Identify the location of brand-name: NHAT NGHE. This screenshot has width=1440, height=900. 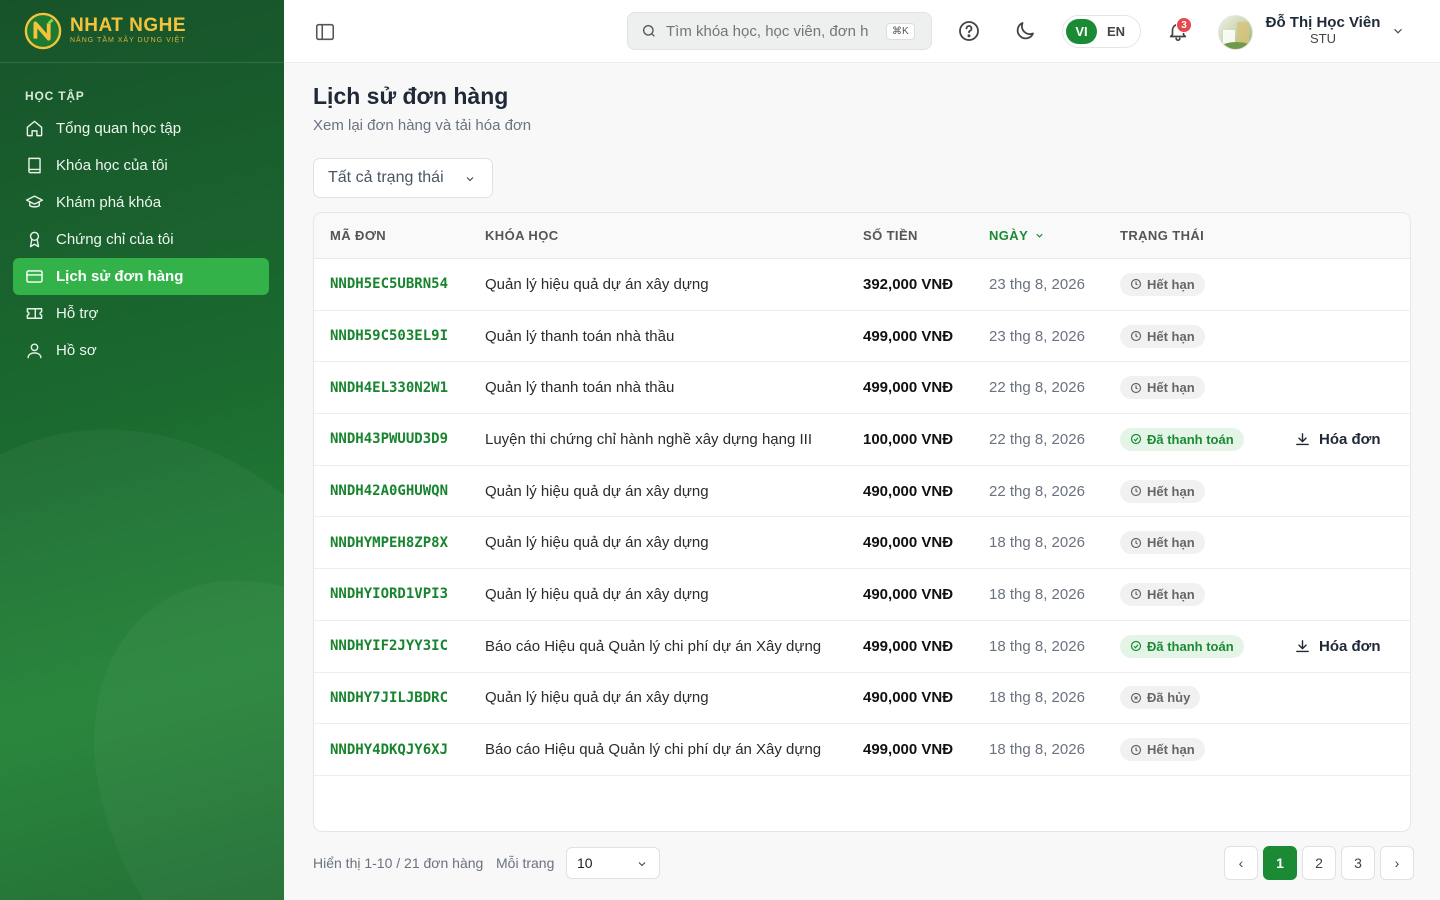
(128, 25).